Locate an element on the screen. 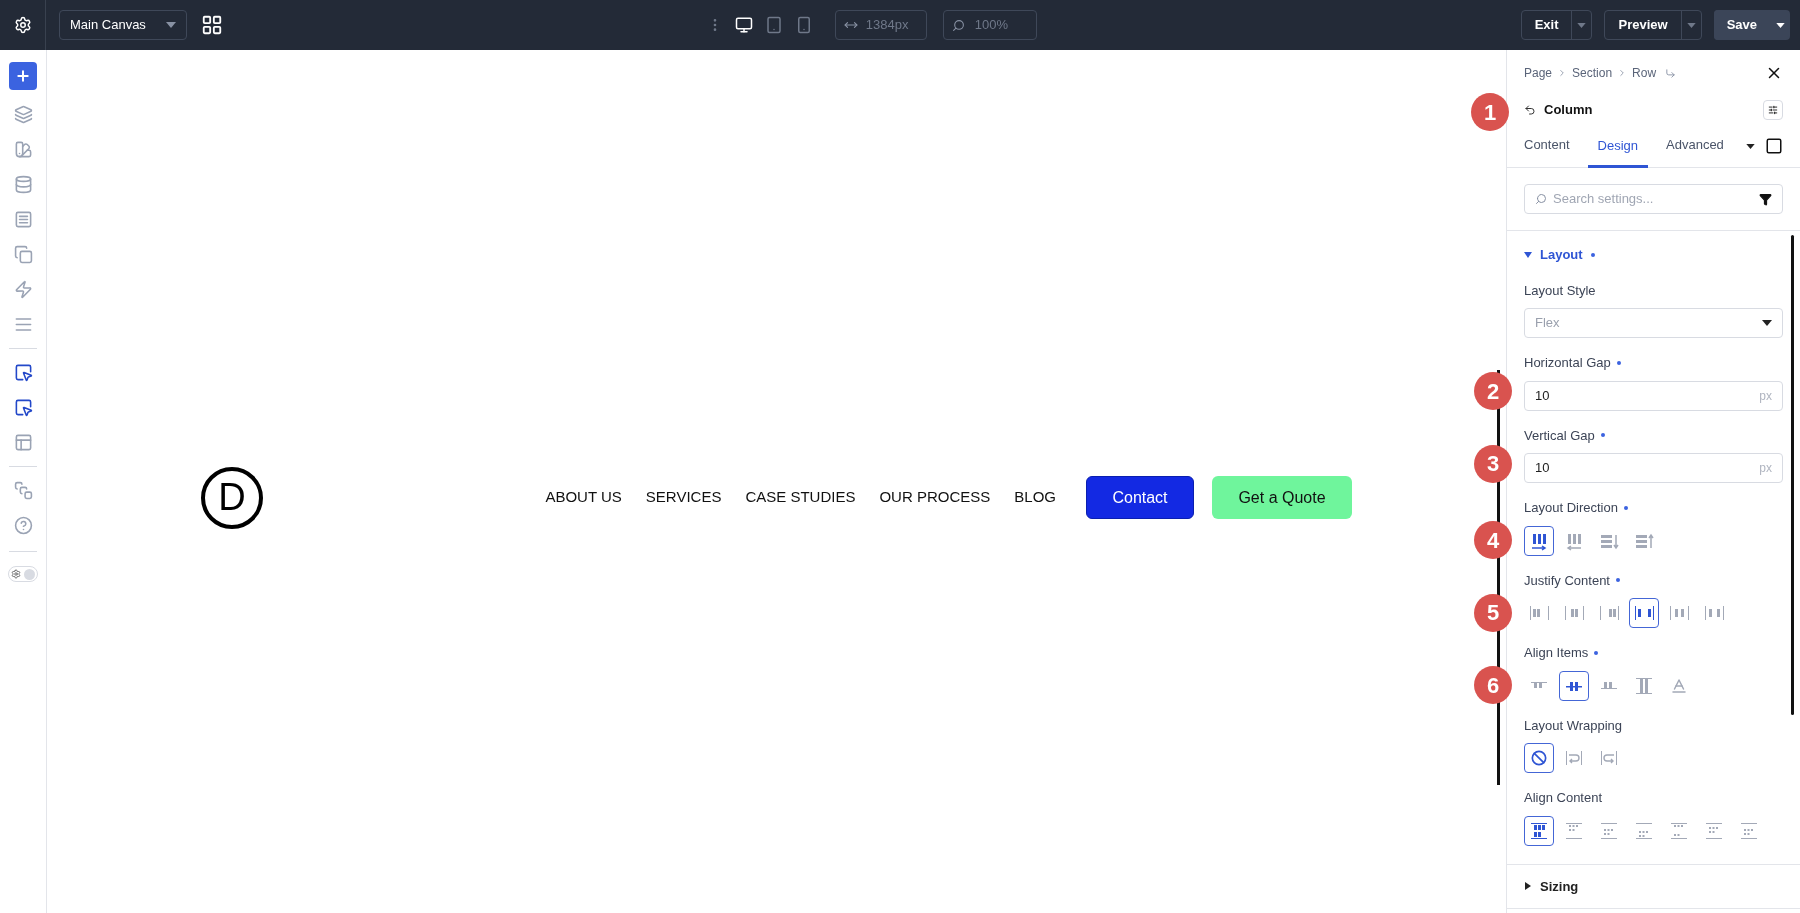 This screenshot has height=913, width=1800. setting-label: Vertical Gap is located at coordinates (1559, 435).